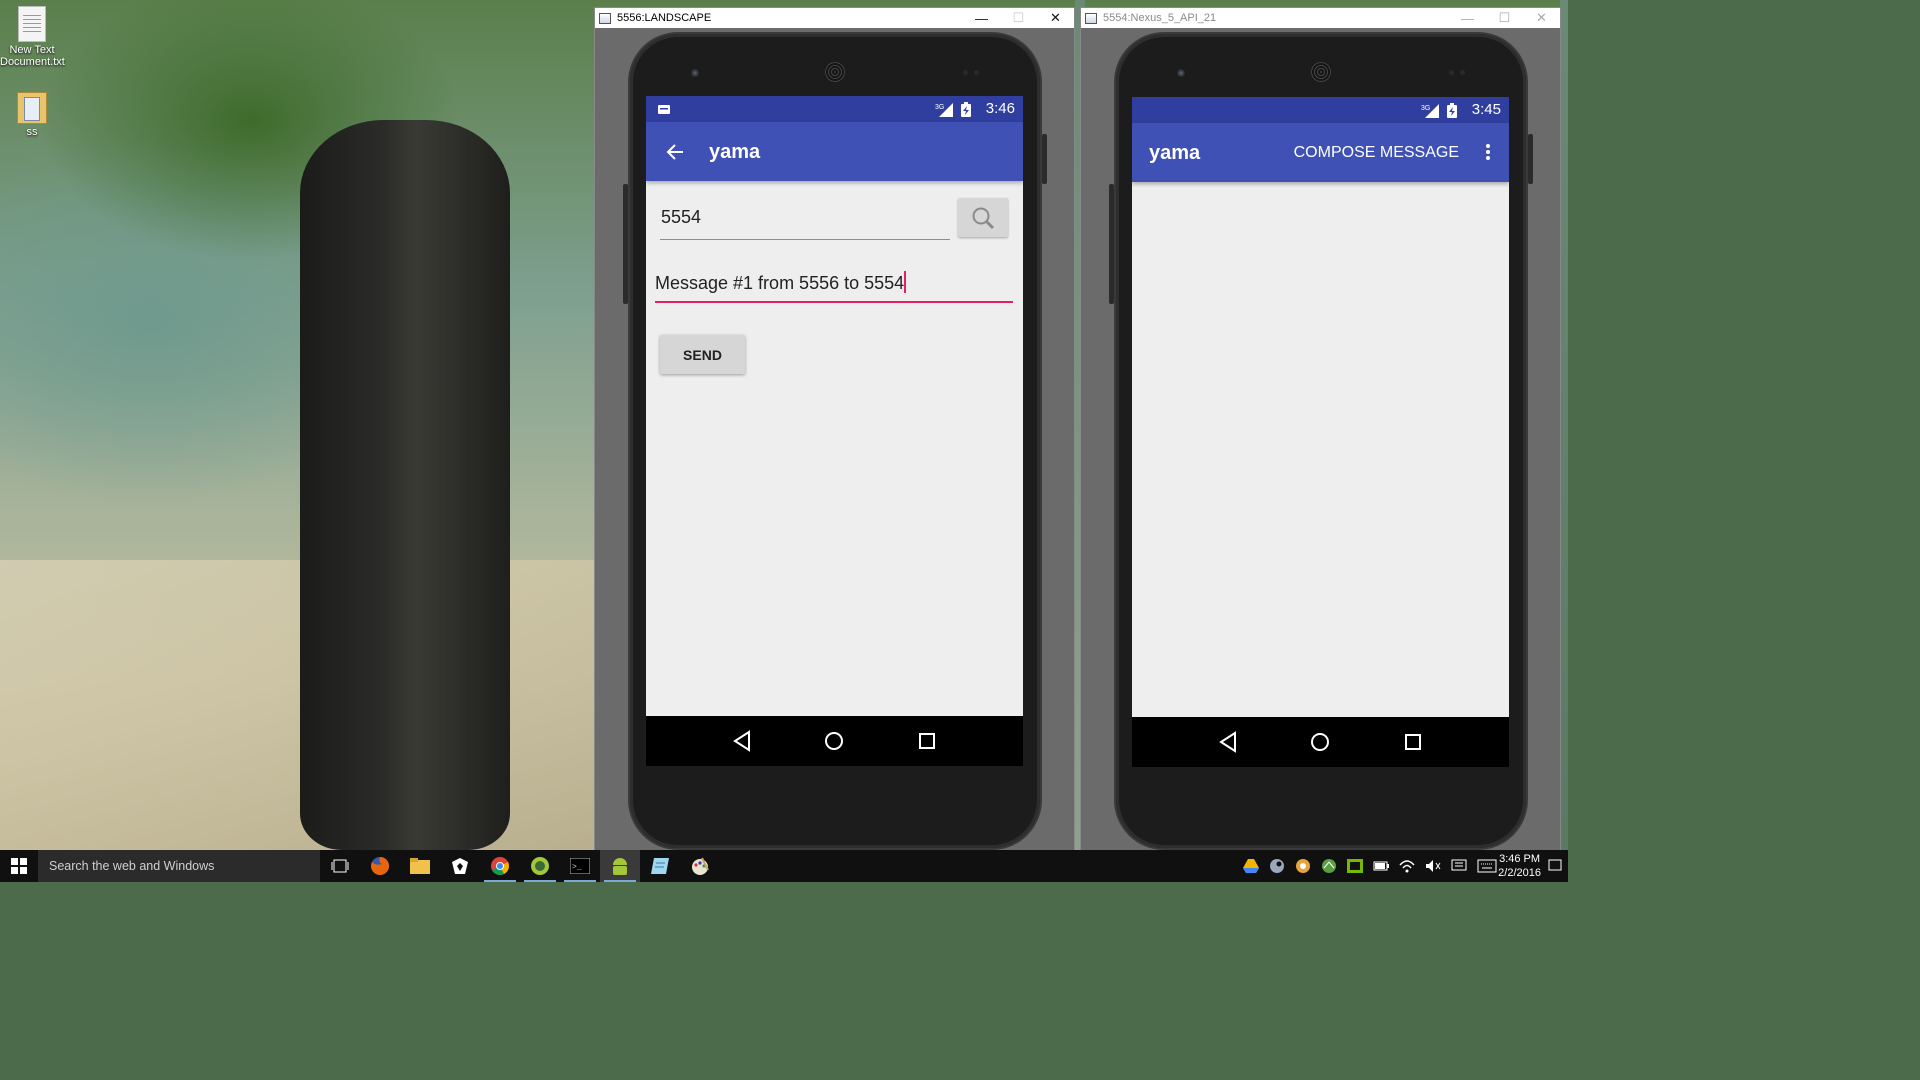  I want to click on battery-charging-icon, so click(1452, 110).